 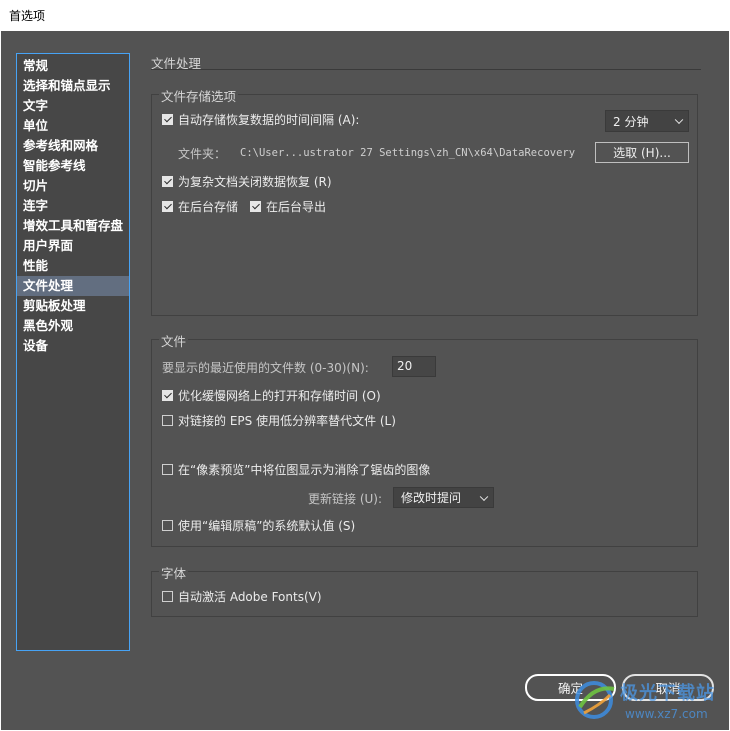 What do you see at coordinates (279, 395) in the screenshot?
I see `optimize-label: 优化缓慢网络上的打开和存储时间 (O)` at bounding box center [279, 395].